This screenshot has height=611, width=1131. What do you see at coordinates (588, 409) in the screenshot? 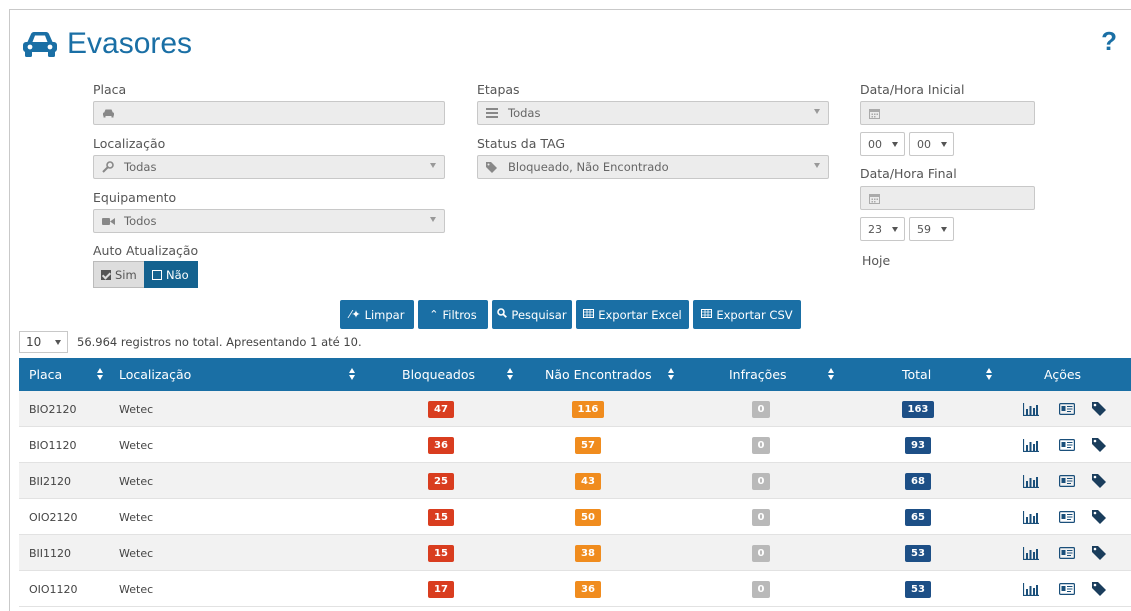
I see `nao-encontrados-badge: 116` at bounding box center [588, 409].